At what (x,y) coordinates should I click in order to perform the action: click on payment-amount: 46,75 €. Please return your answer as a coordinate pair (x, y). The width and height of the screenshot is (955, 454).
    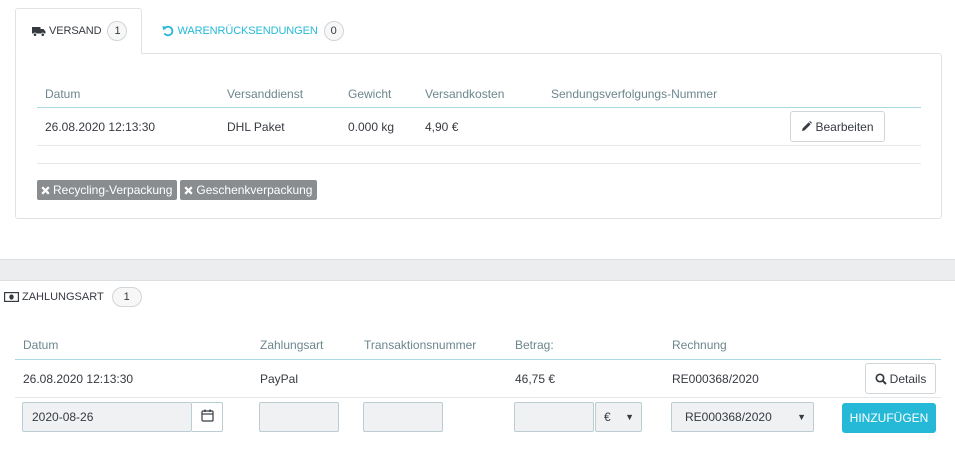
    Looking at the image, I should click on (535, 378).